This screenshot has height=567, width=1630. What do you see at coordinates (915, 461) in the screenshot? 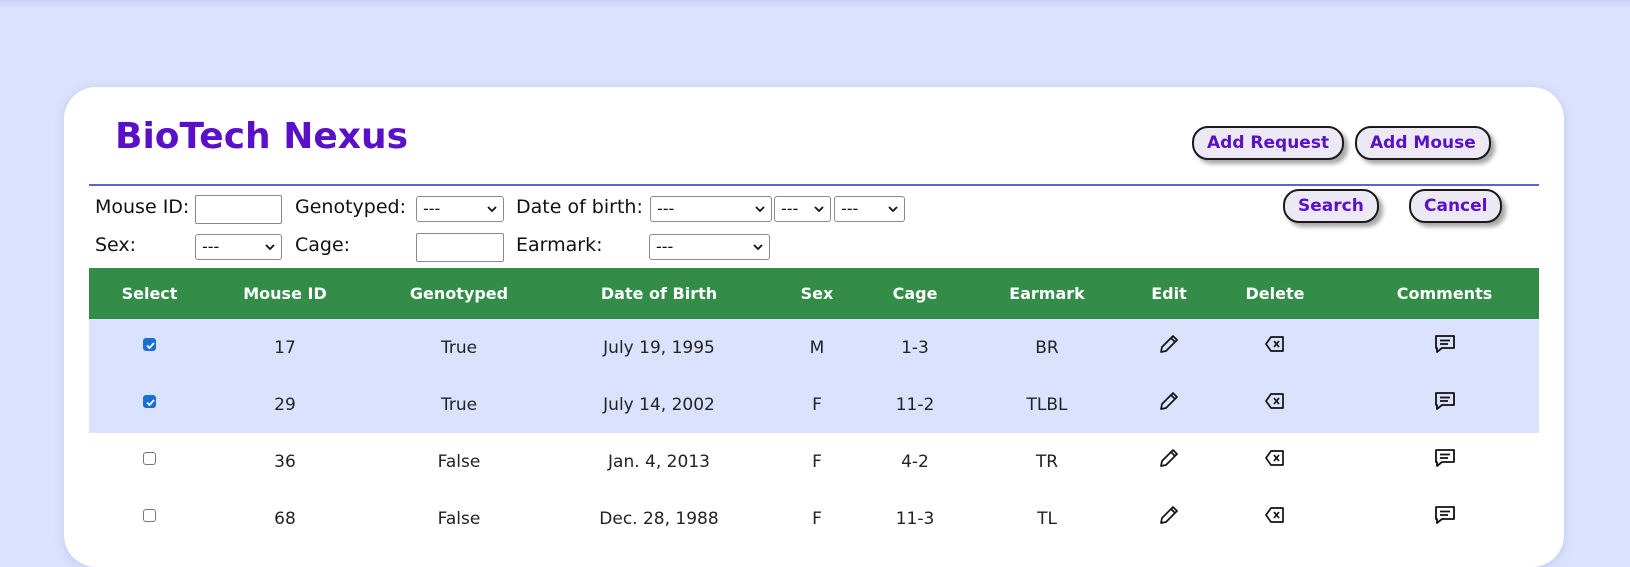
I see `cage-cell: 4-2` at bounding box center [915, 461].